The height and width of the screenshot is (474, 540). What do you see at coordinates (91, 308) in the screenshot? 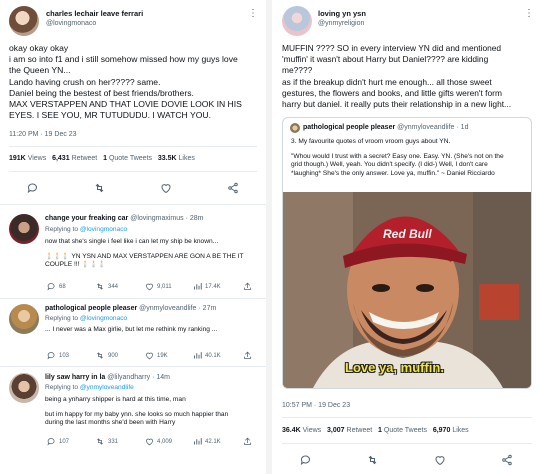
I see `reply-author-name: pathological people pleaser` at bounding box center [91, 308].